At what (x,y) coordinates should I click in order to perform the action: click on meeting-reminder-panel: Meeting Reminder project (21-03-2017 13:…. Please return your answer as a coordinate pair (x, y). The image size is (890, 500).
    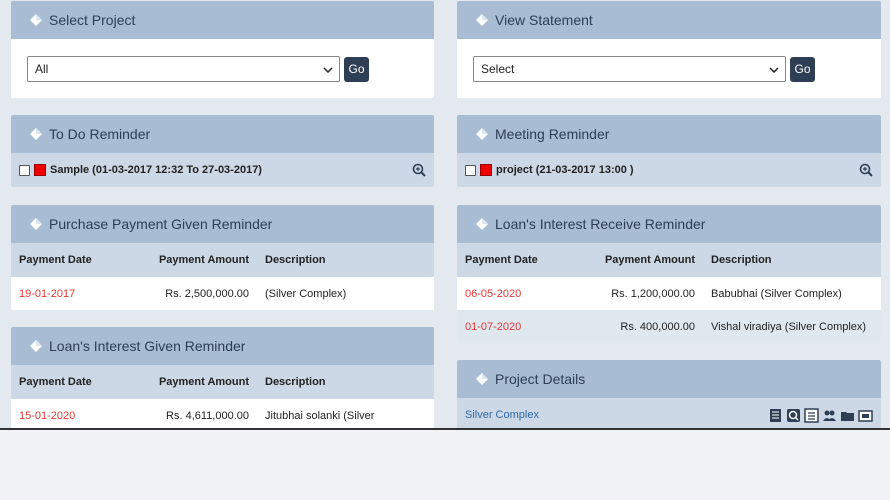
    Looking at the image, I should click on (669, 151).